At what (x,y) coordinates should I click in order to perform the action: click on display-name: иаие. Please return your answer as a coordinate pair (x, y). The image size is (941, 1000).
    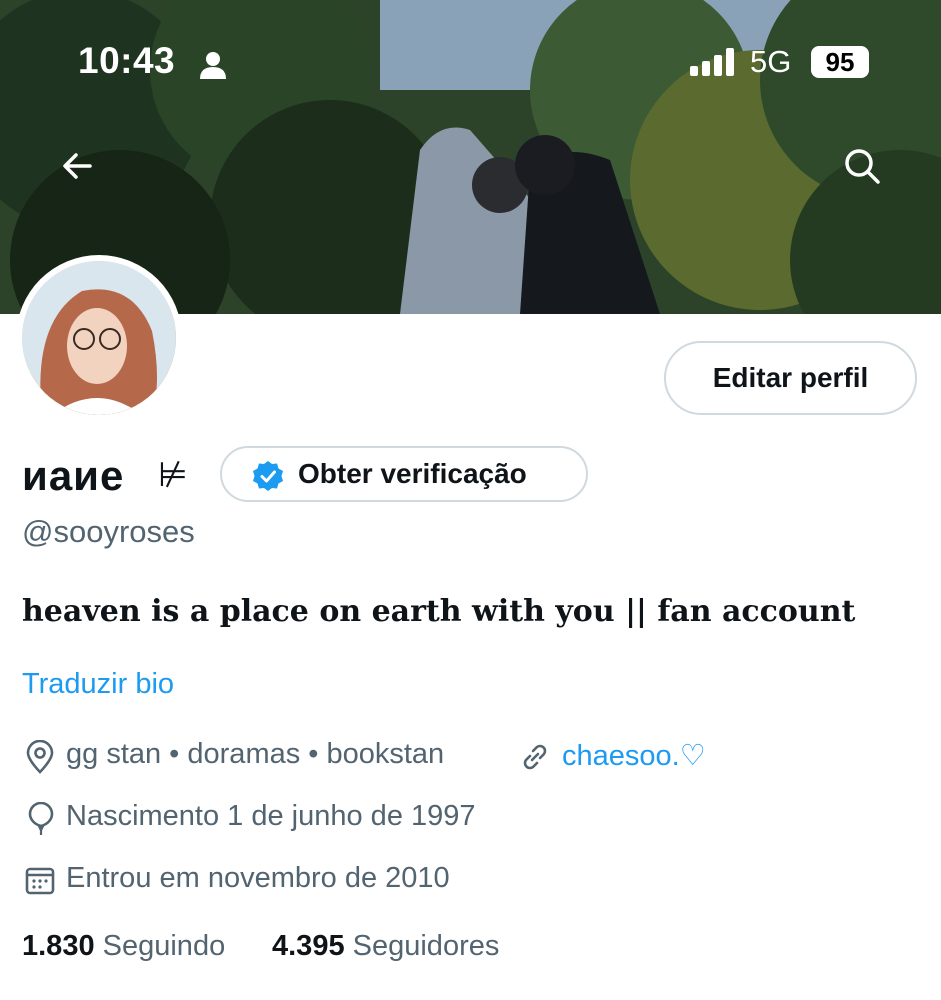
    Looking at the image, I should click on (73, 475).